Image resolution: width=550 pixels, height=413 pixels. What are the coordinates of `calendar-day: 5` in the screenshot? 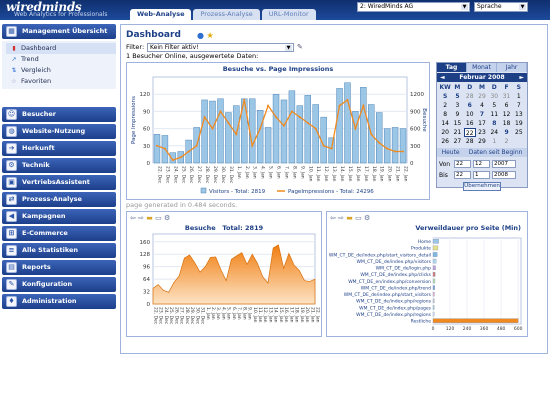 It's located at (494, 105).